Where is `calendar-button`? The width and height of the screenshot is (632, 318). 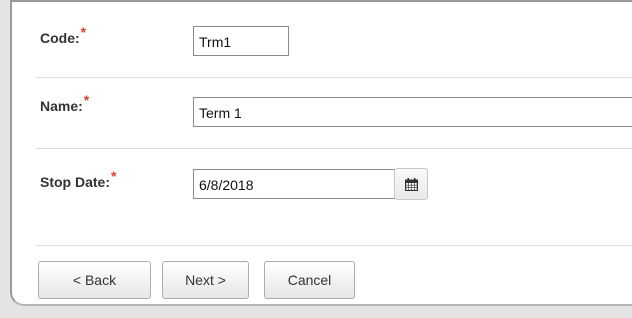
calendar-button is located at coordinates (411, 184).